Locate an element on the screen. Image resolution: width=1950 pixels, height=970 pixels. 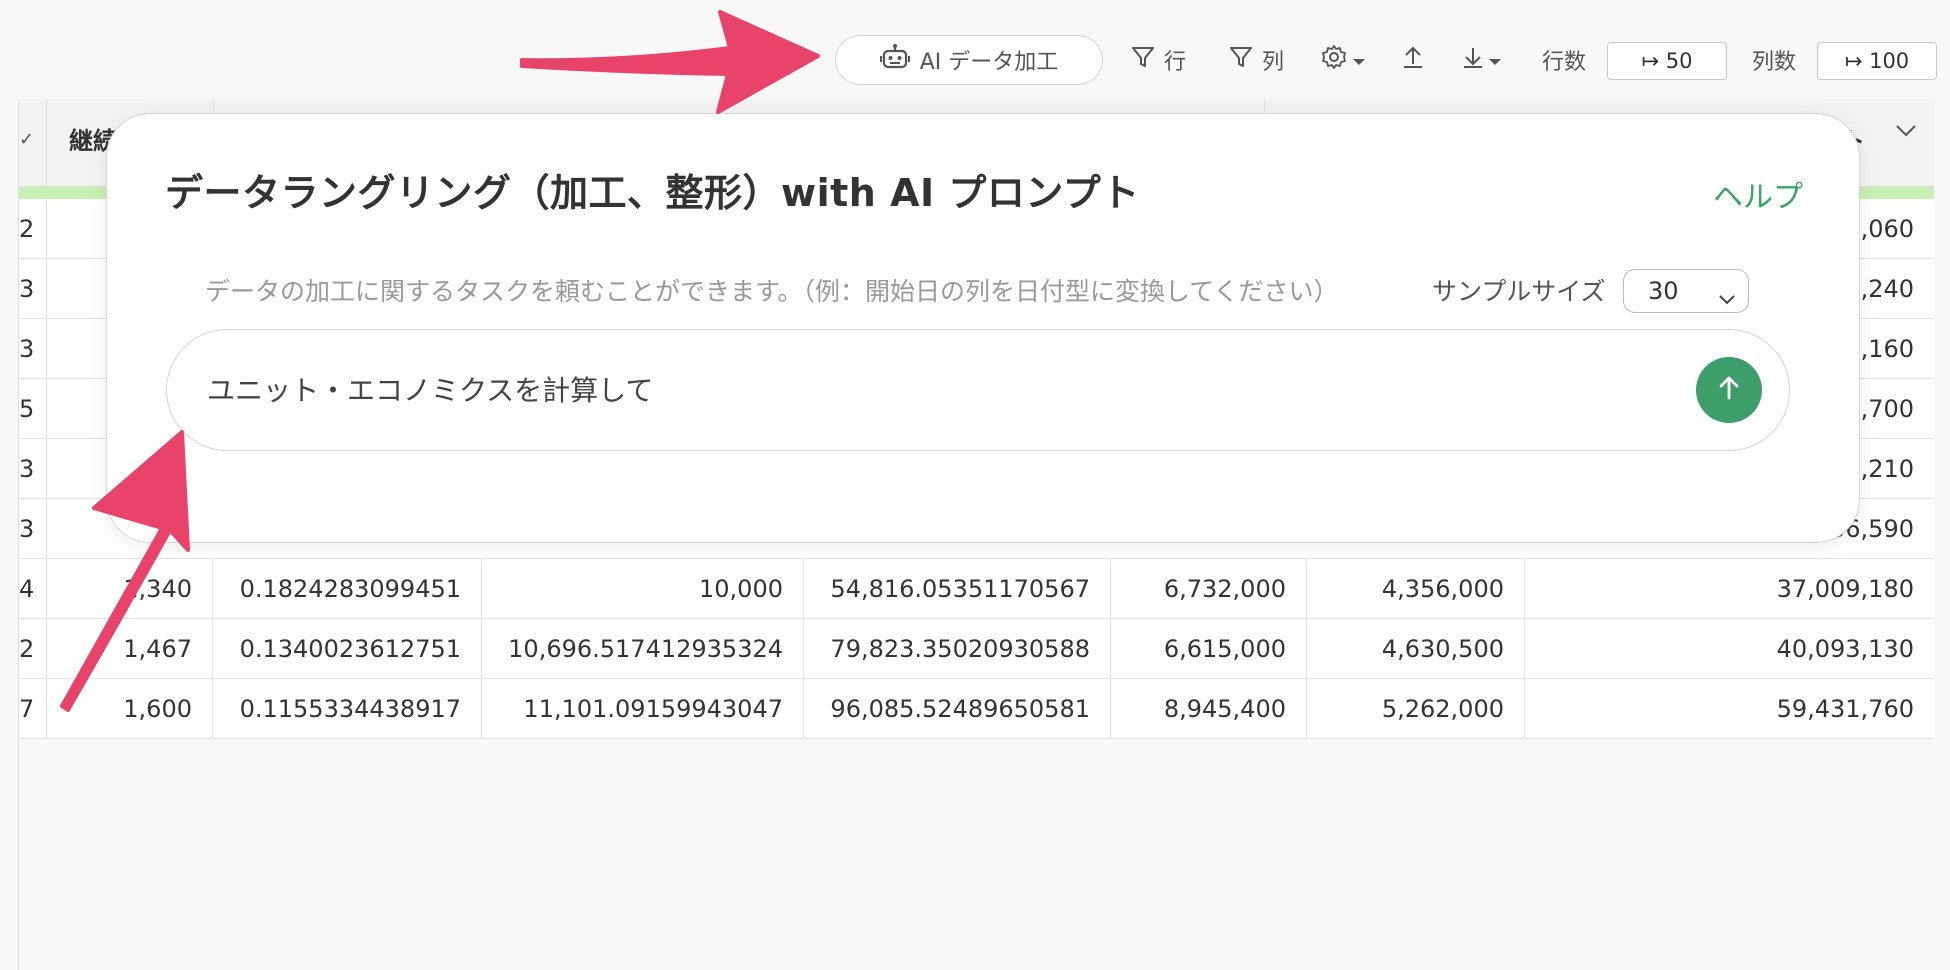
dialog-title: データラングリング（加工、整形）with AI プロンプト is located at coordinates (652, 193).